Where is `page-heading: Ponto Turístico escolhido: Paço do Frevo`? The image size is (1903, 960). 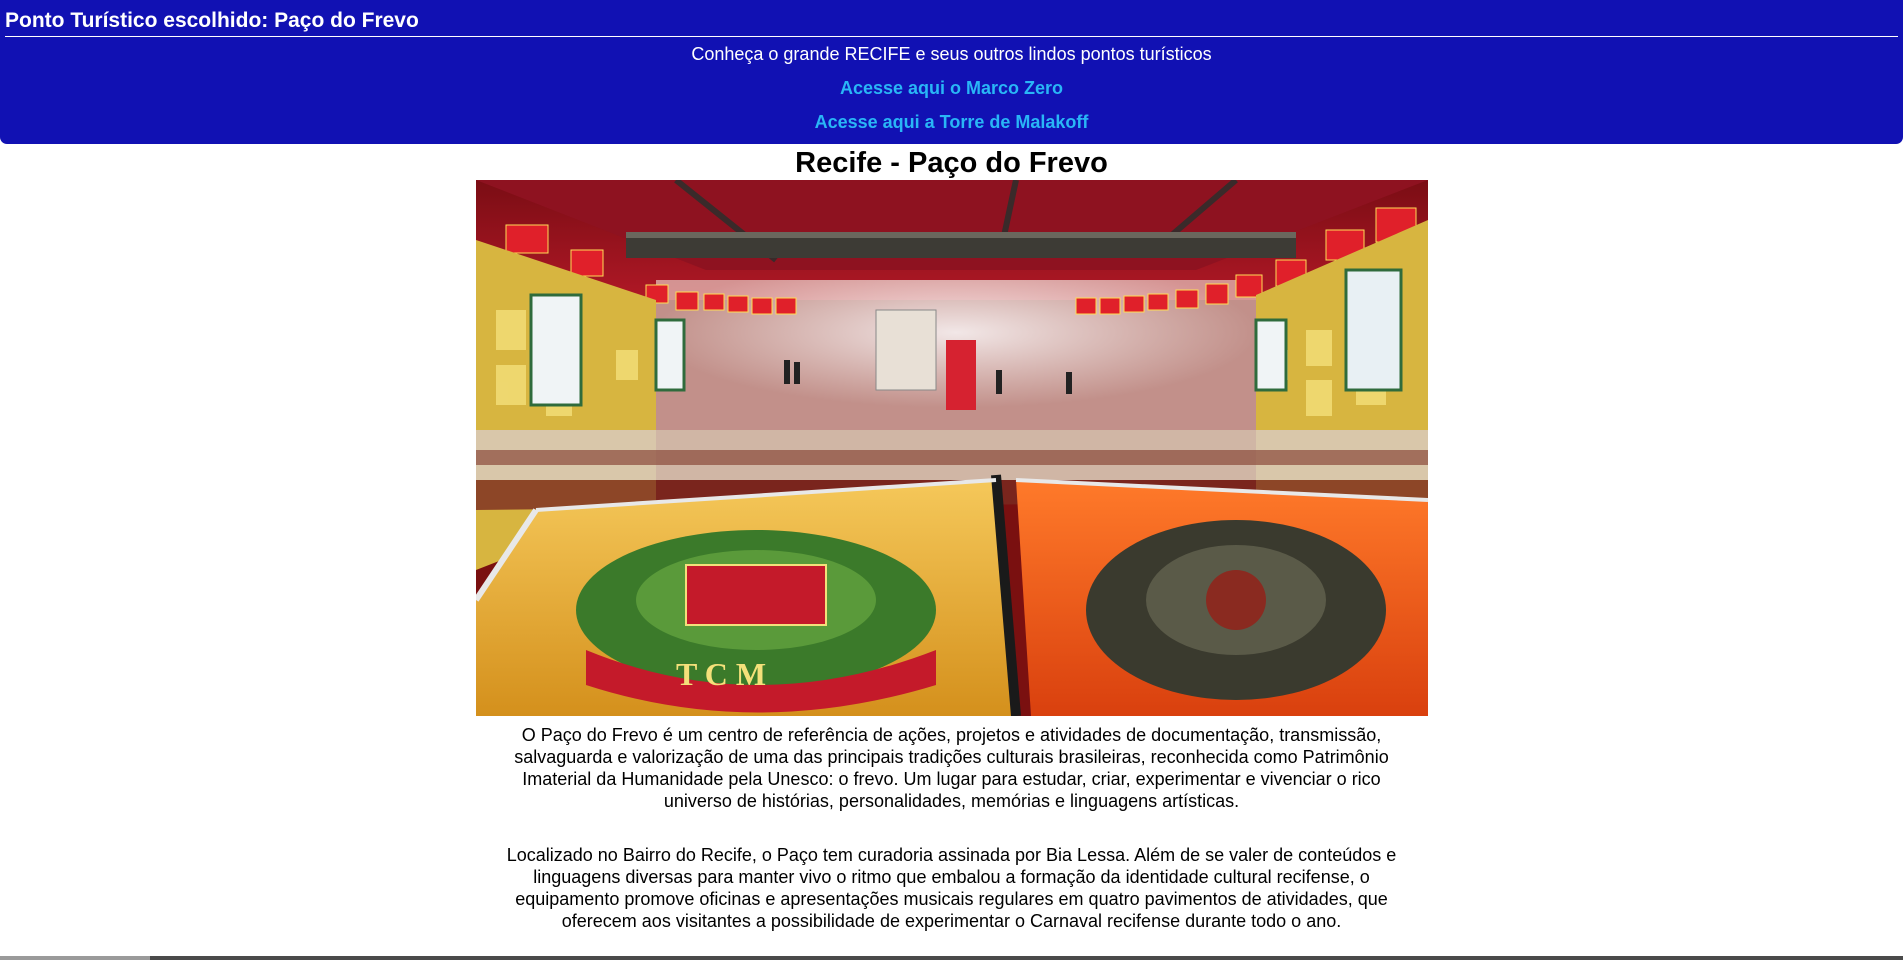 page-heading: Ponto Turístico escolhido: Paço do Frevo is located at coordinates (212, 20).